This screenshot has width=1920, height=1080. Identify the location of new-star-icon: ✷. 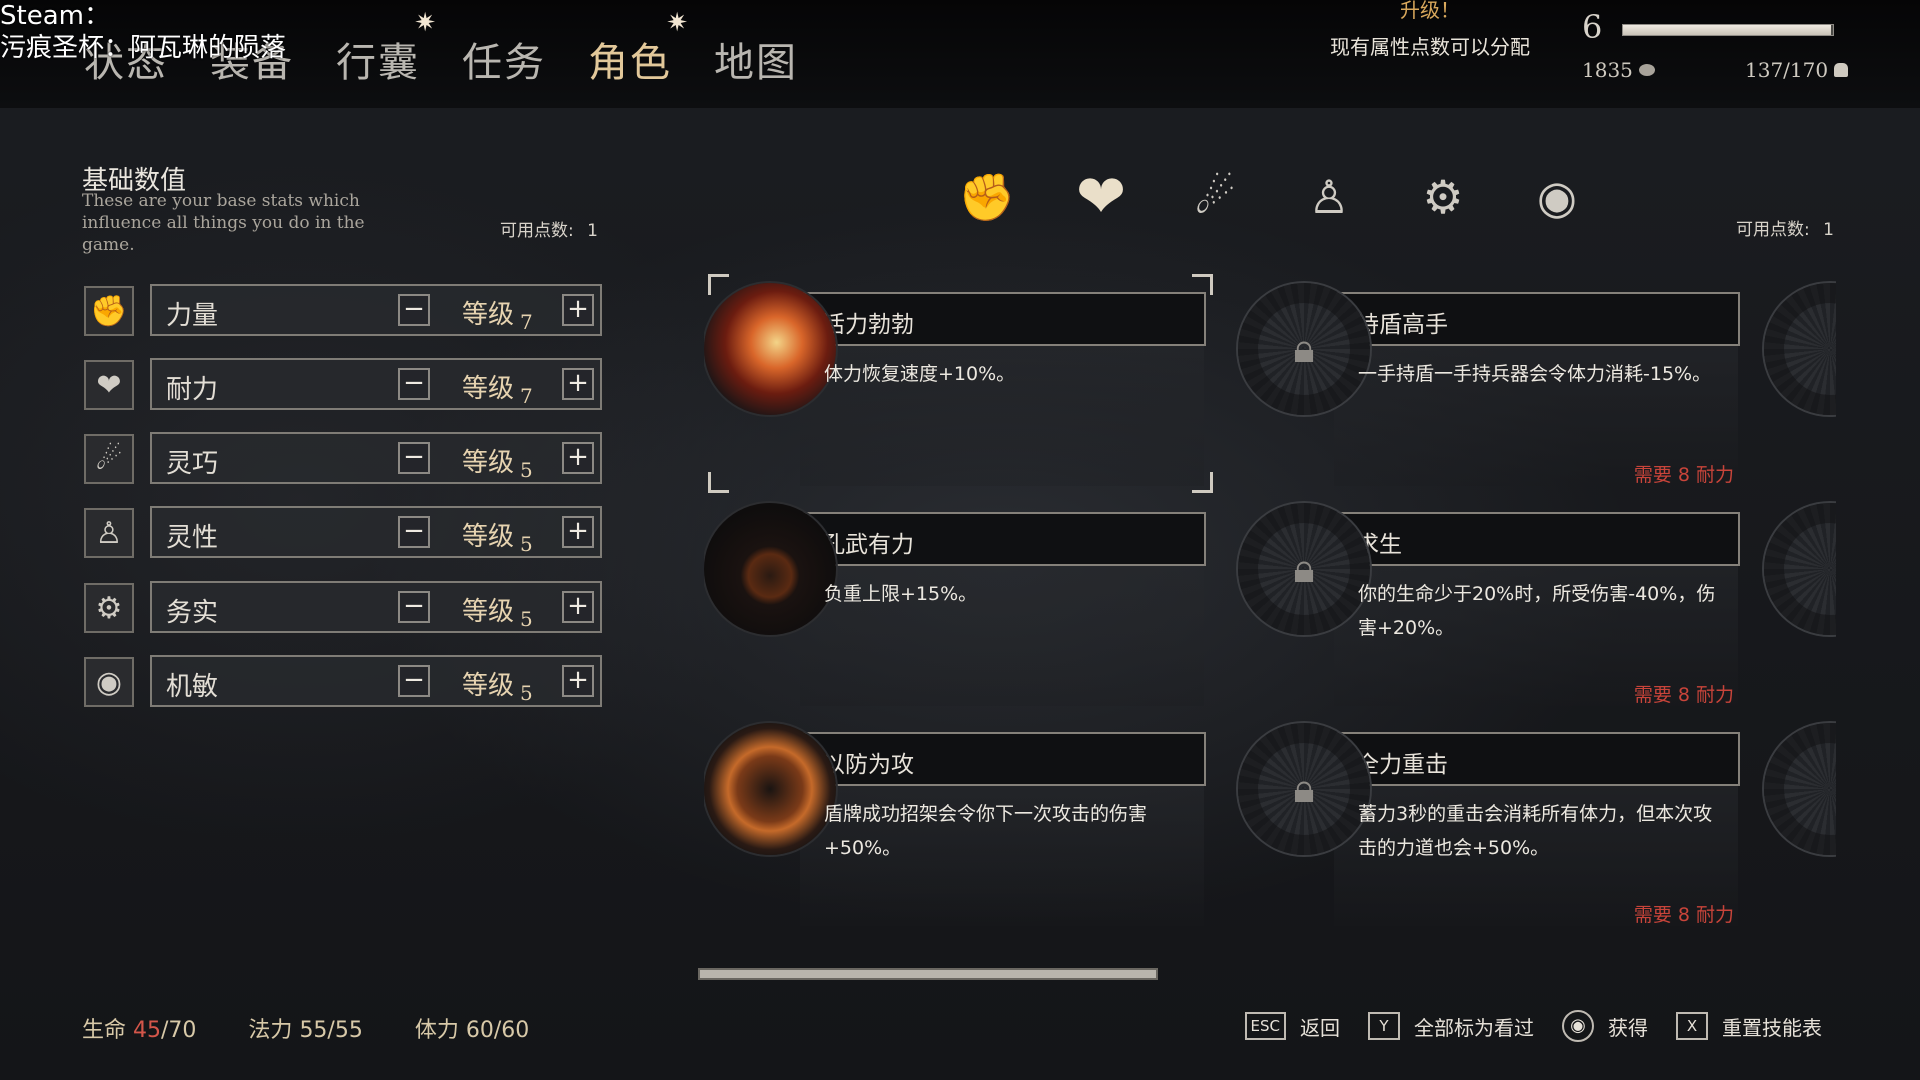
(678, 23).